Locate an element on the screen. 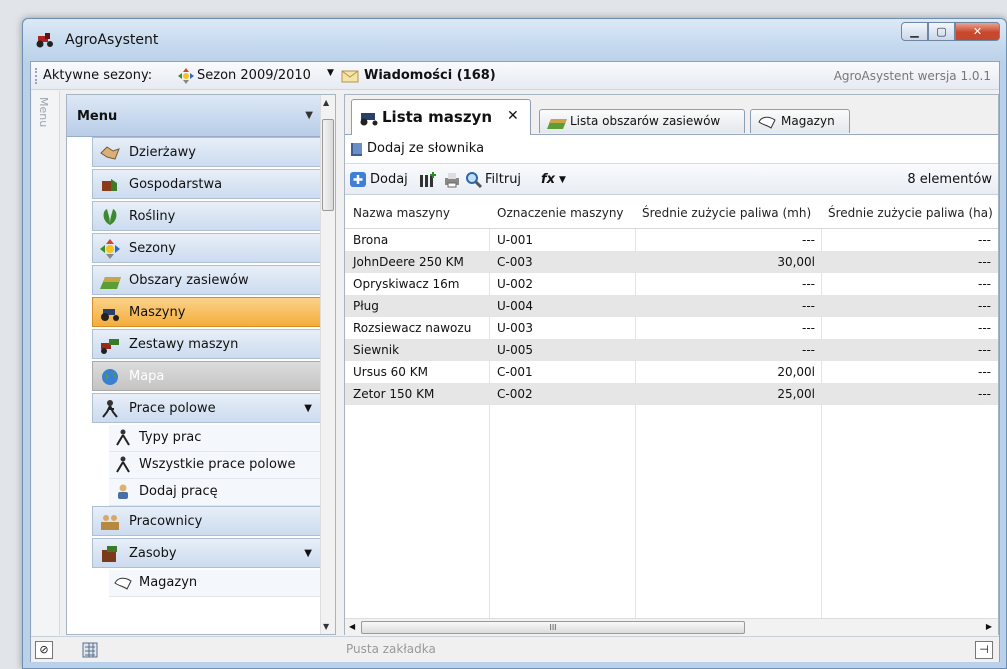 This screenshot has height=669, width=1007. maximize-button: ▢ is located at coordinates (941, 31).